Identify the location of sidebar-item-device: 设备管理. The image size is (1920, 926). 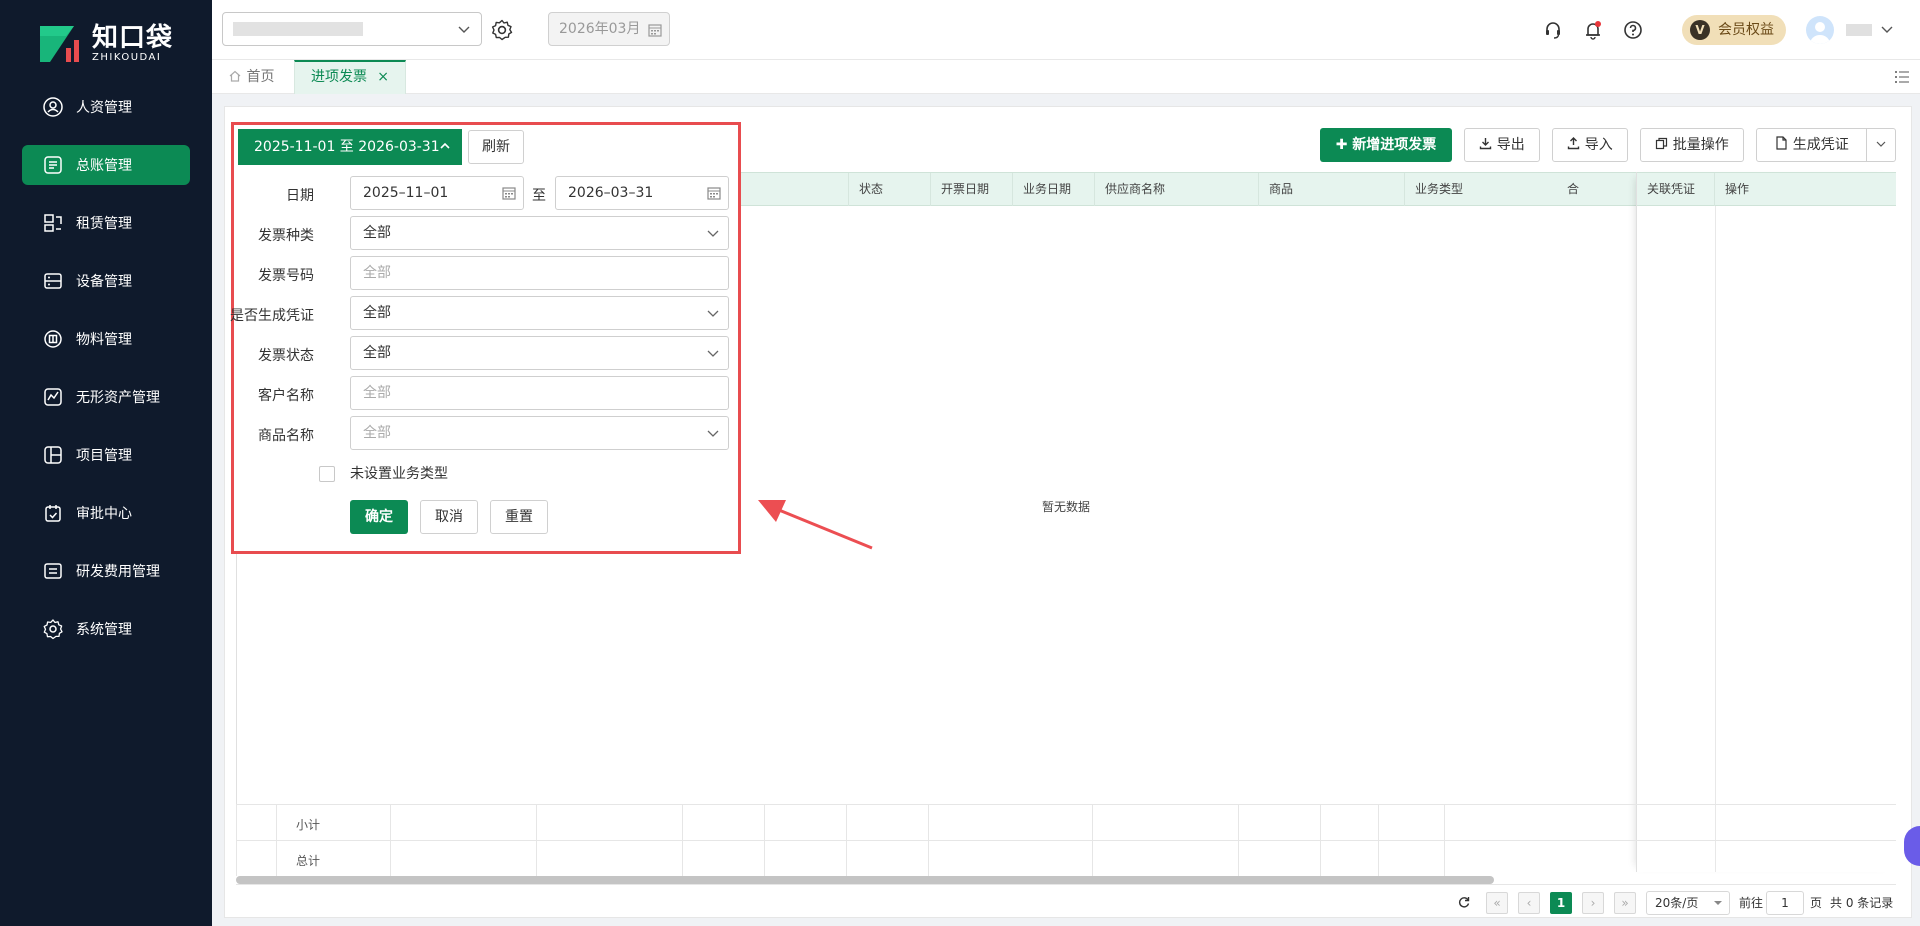
(106, 281).